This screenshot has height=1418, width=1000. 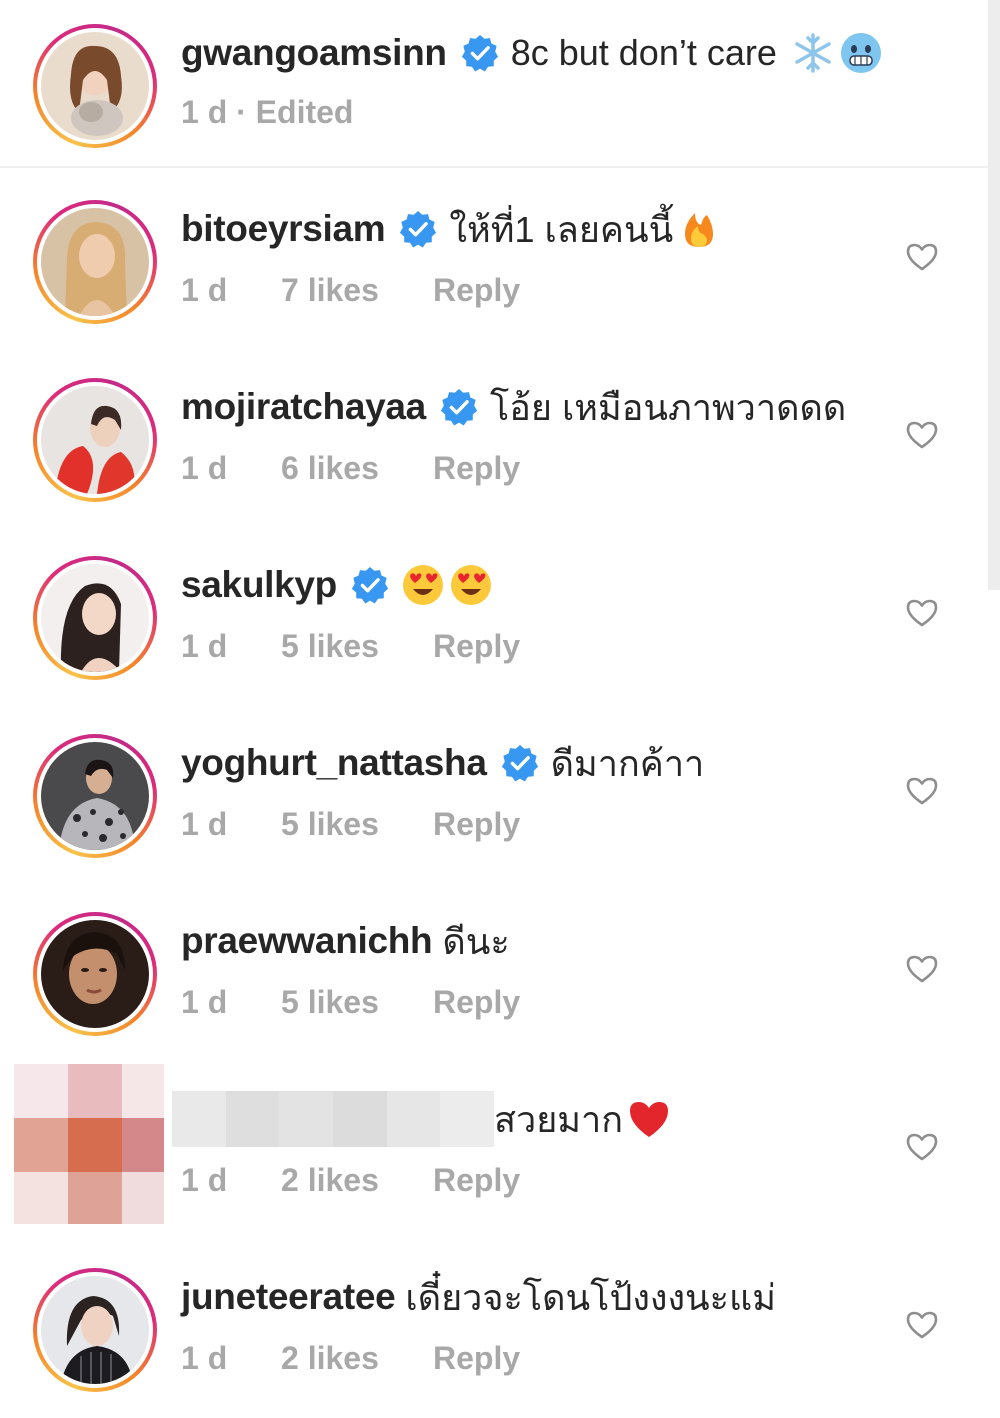 I want to click on cold-face-emoji-icon, so click(x=860, y=53).